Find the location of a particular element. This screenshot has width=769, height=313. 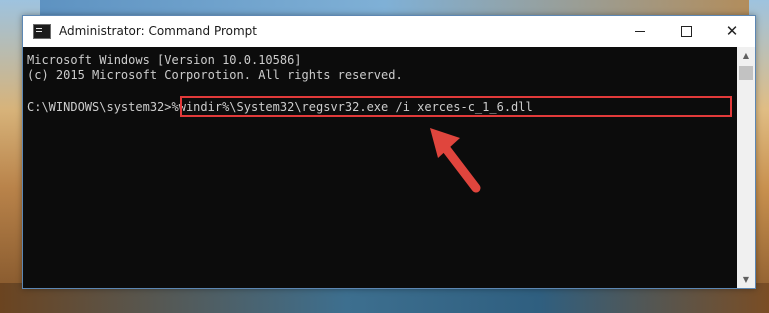

chevron-up-icon: ▲ is located at coordinates (746, 55).